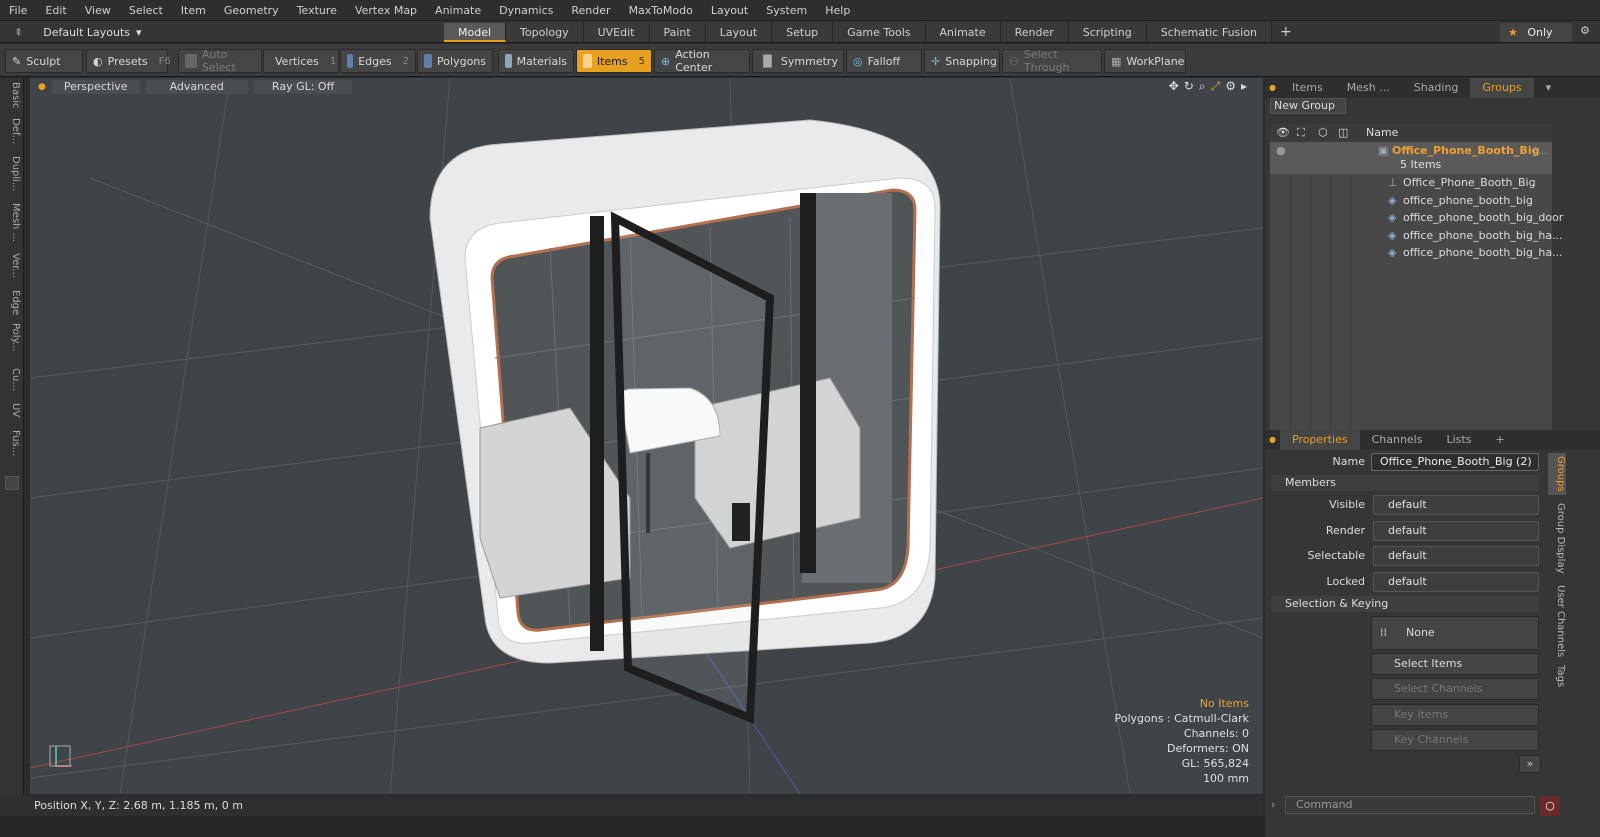  I want to click on gear-icon: ⚙, so click(1585, 30).